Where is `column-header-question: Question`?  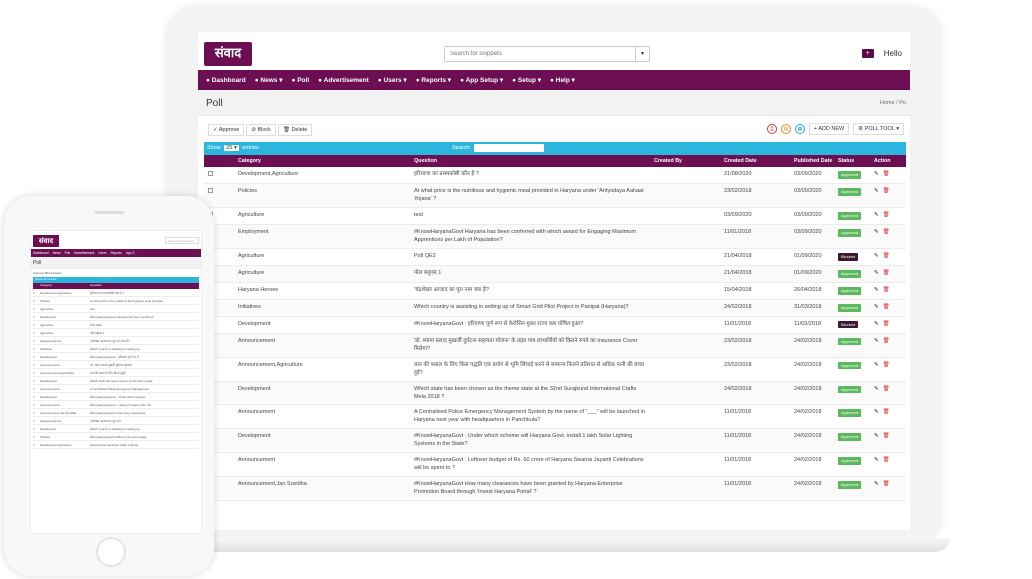
column-header-question: Question is located at coordinates (530, 161).